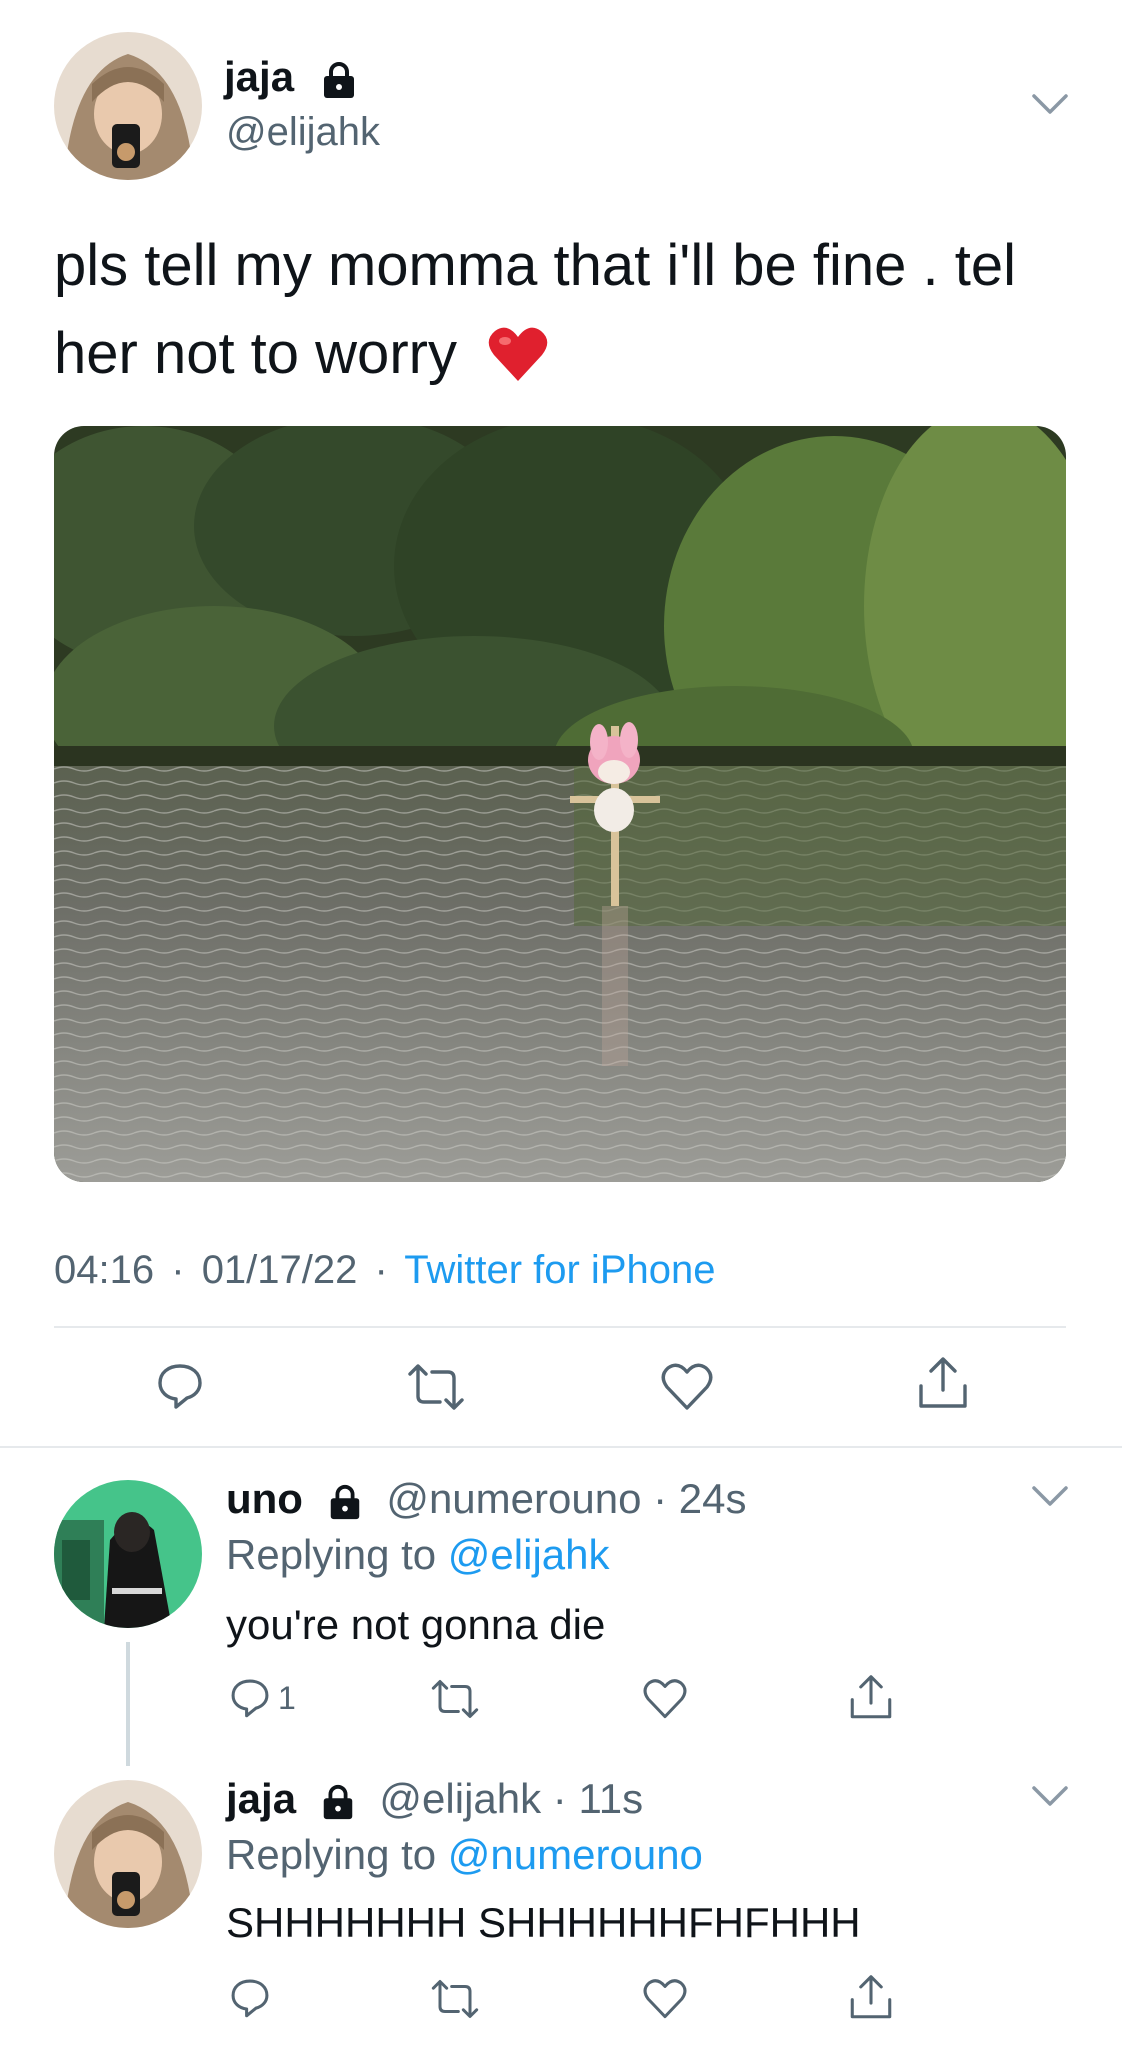 This screenshot has height=2048, width=1122. I want to click on tweet-date: 01/17/22, so click(279, 1270).